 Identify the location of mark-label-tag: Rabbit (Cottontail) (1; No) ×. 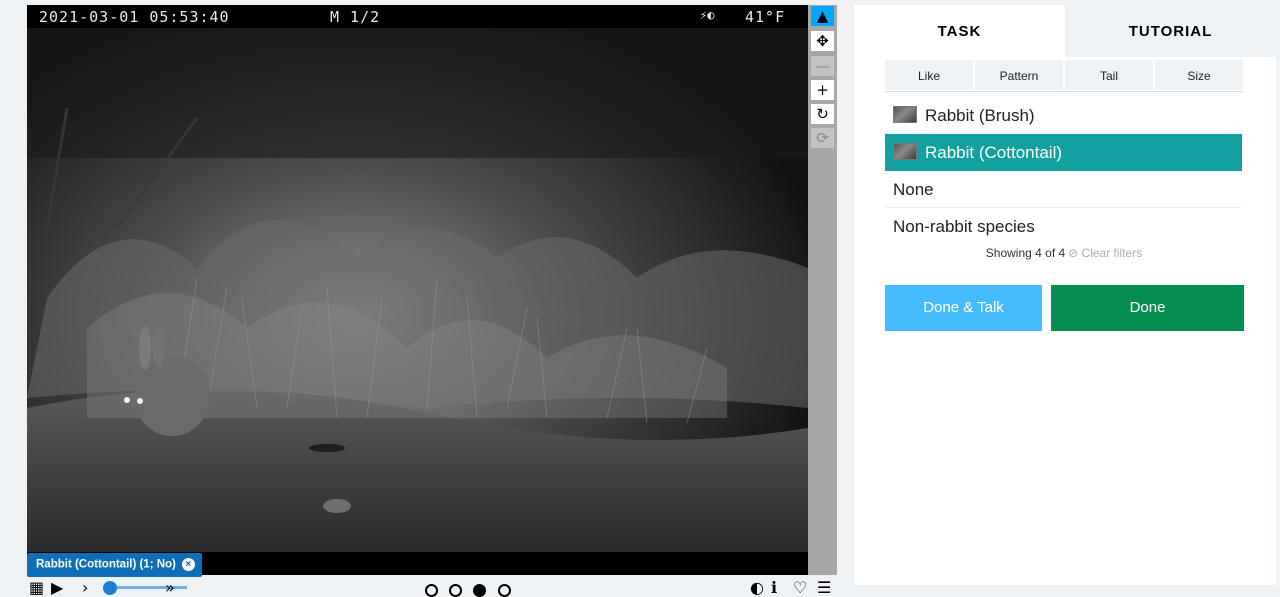
(114, 565).